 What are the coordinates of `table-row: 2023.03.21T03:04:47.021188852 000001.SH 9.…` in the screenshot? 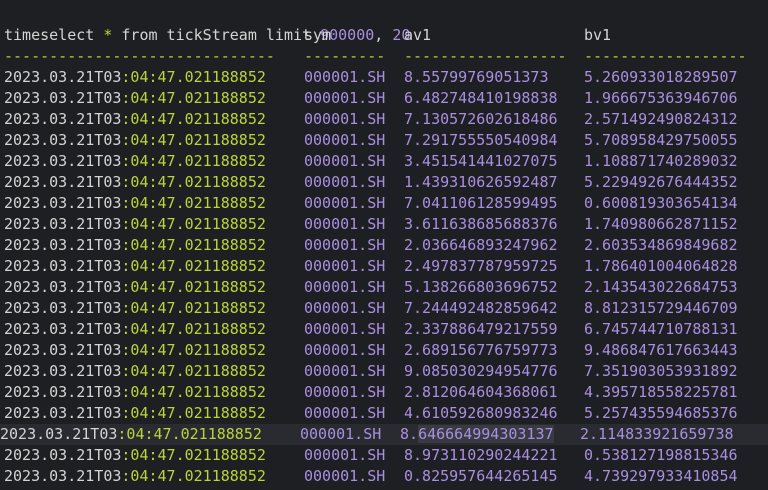 It's located at (386, 371).